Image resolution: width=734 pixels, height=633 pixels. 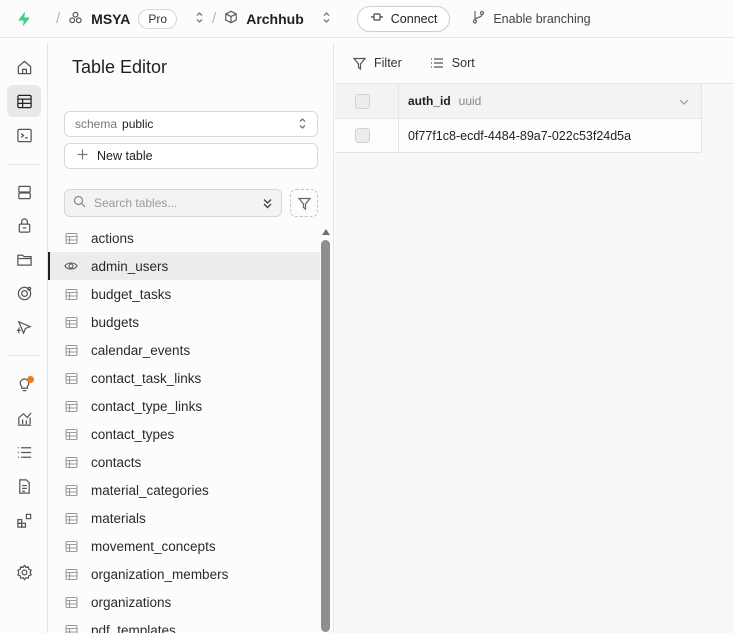 What do you see at coordinates (24, 418) in the screenshot?
I see `reports-icon` at bounding box center [24, 418].